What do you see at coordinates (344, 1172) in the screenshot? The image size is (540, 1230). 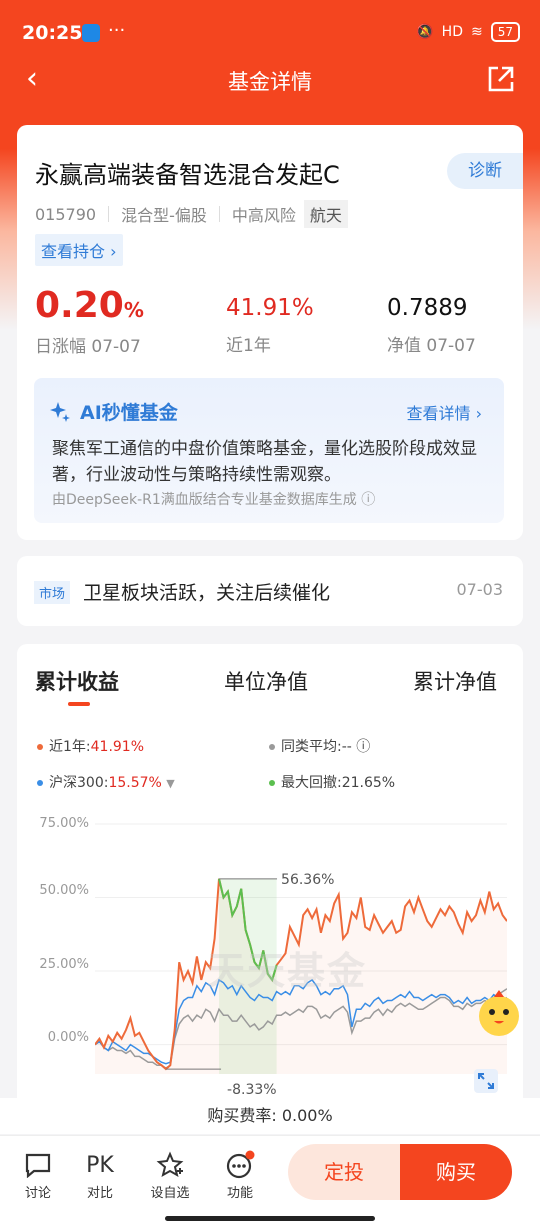 I see `auto-invest-button: 定投` at bounding box center [344, 1172].